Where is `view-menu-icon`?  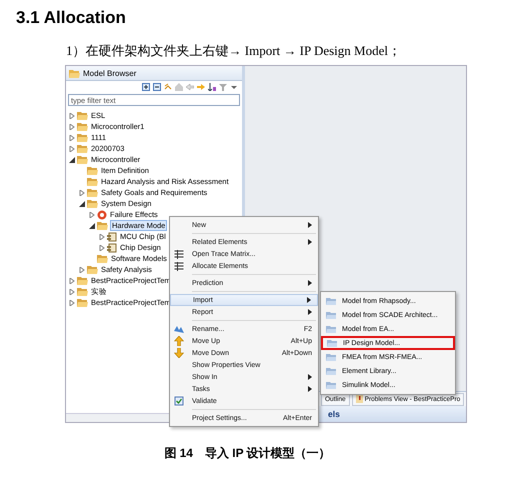
view-menu-icon is located at coordinates (234, 87).